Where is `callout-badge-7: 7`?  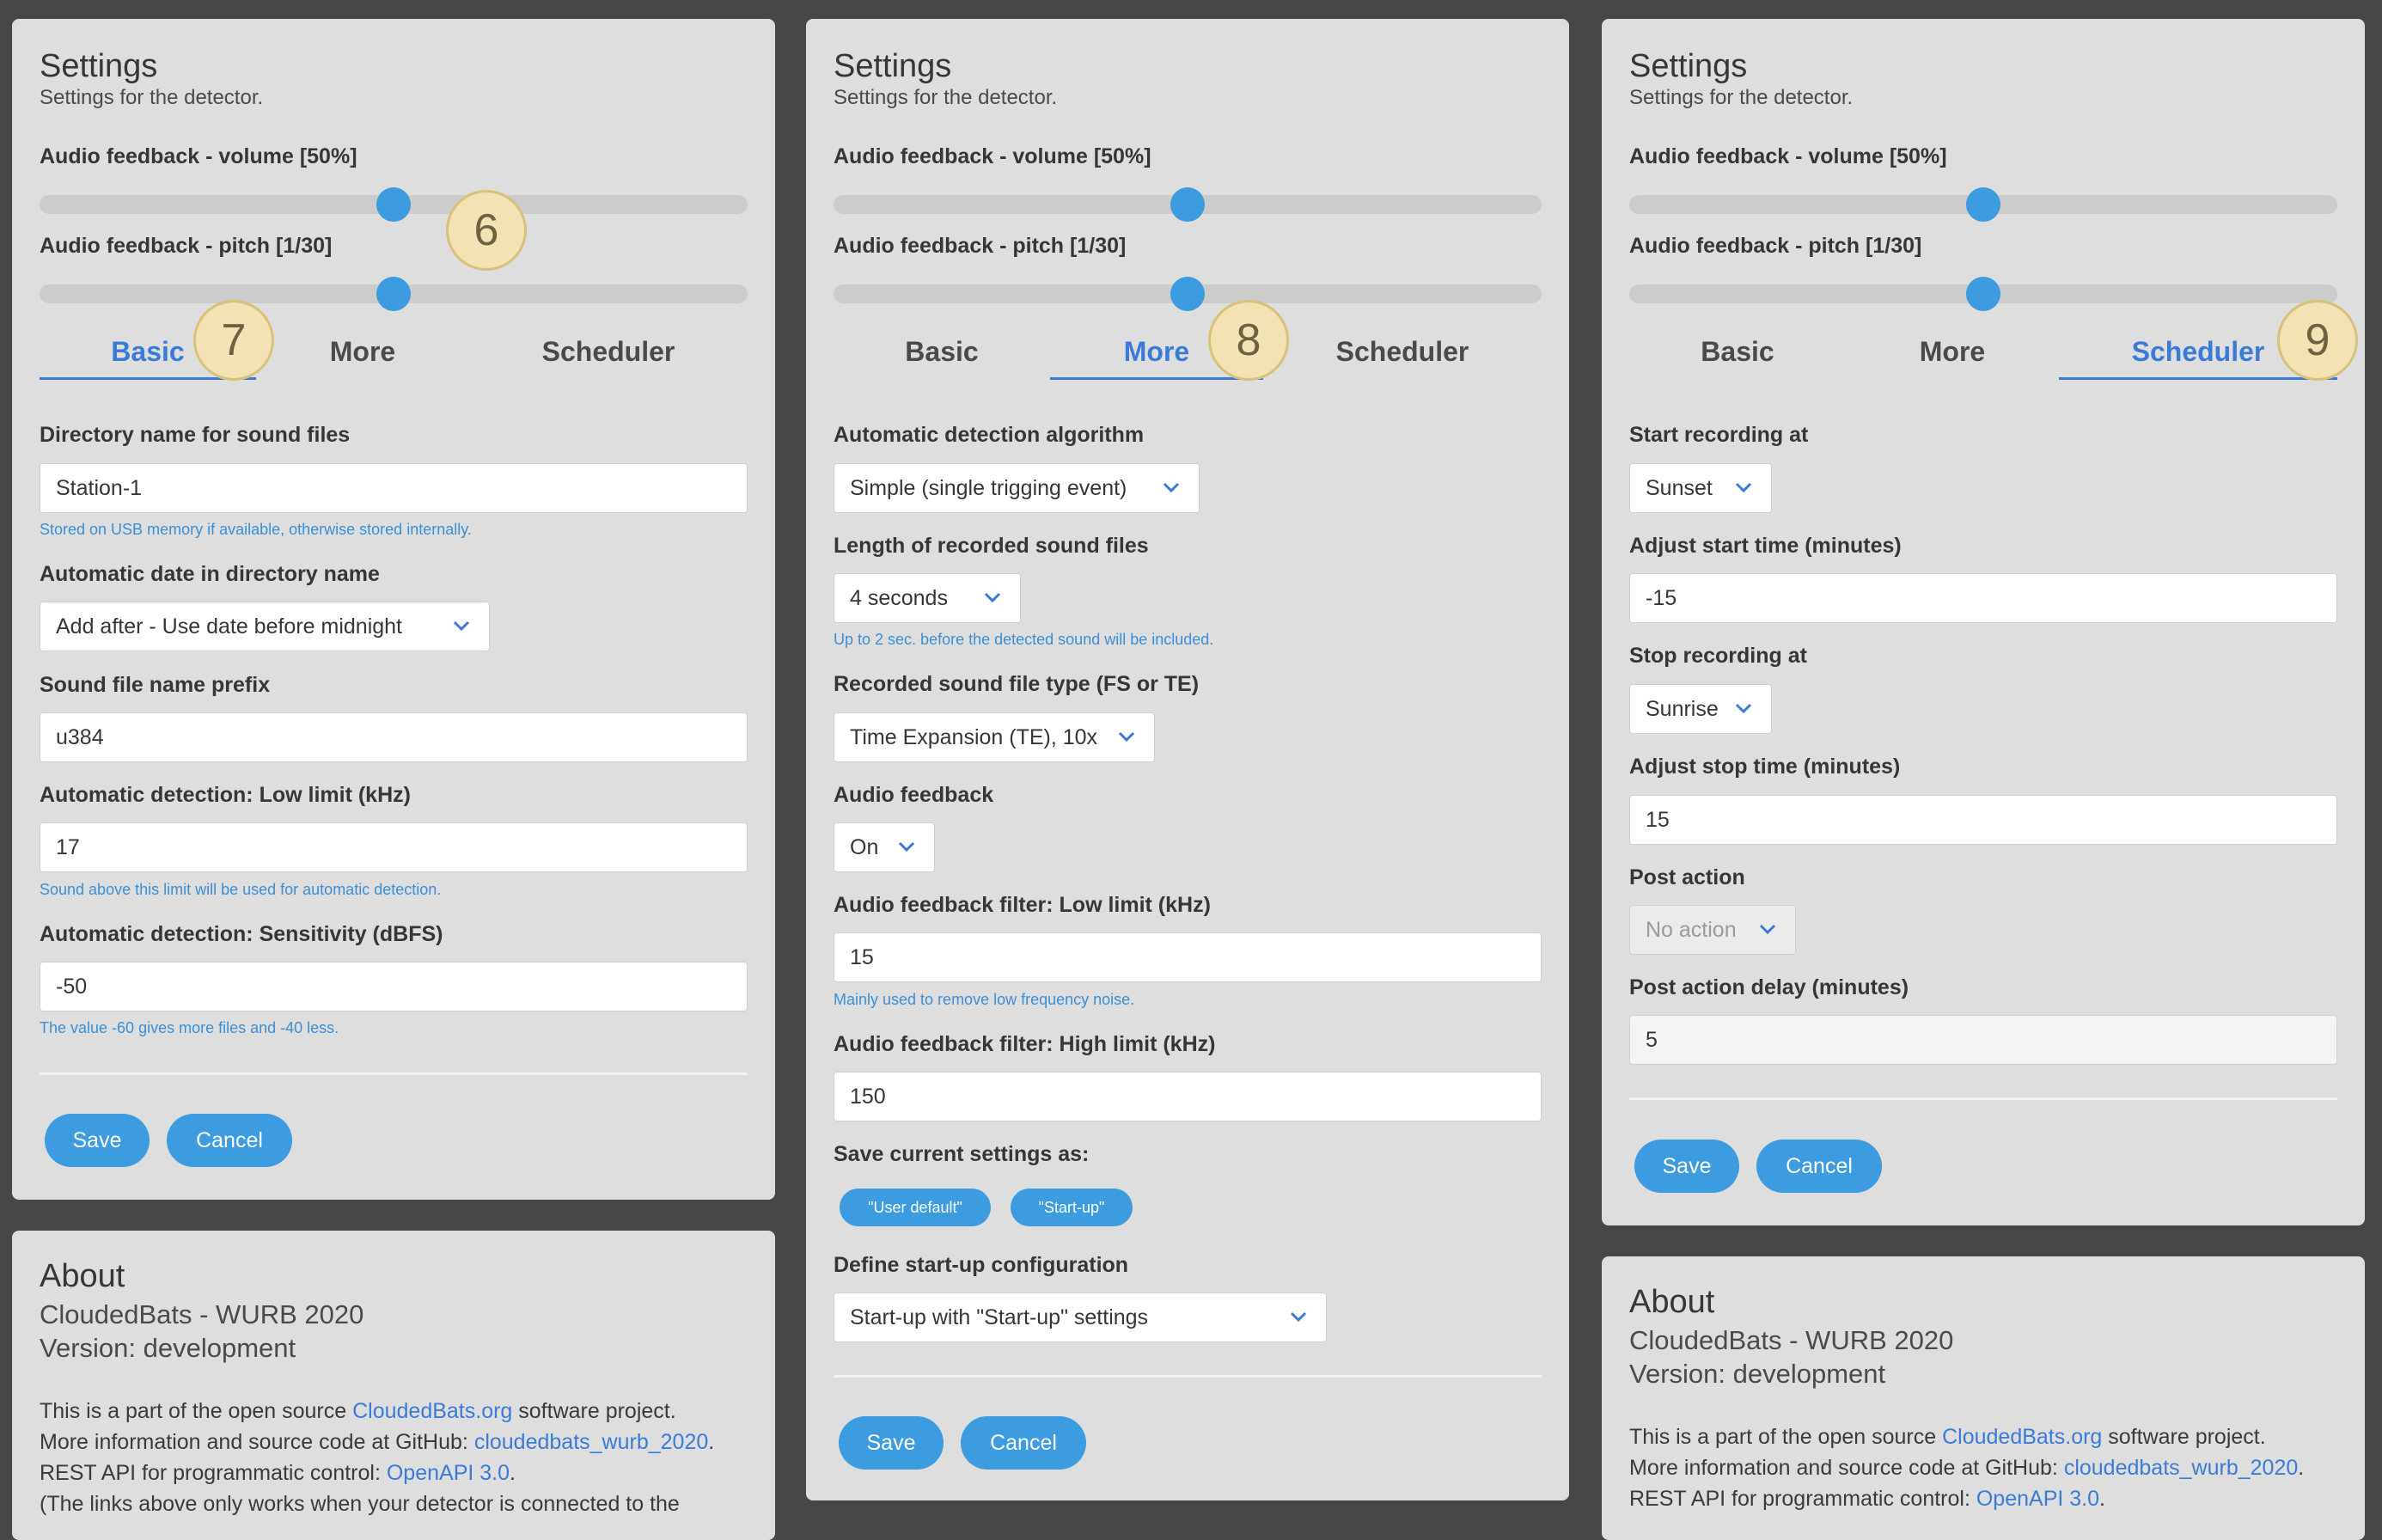 callout-badge-7: 7 is located at coordinates (234, 340).